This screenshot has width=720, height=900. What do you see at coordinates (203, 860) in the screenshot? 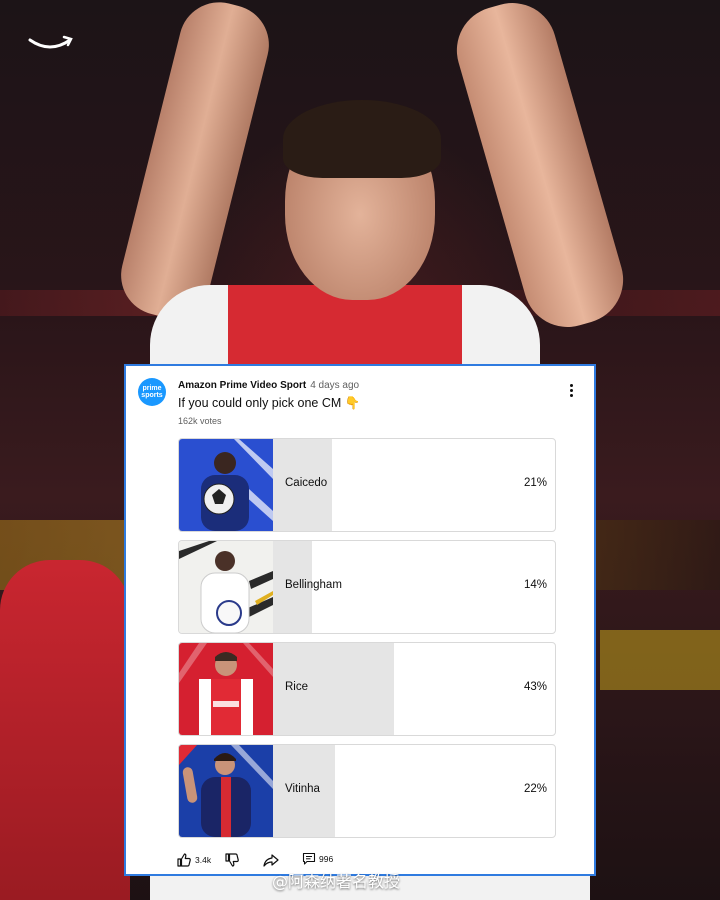
I see `like-count: 3.4k` at bounding box center [203, 860].